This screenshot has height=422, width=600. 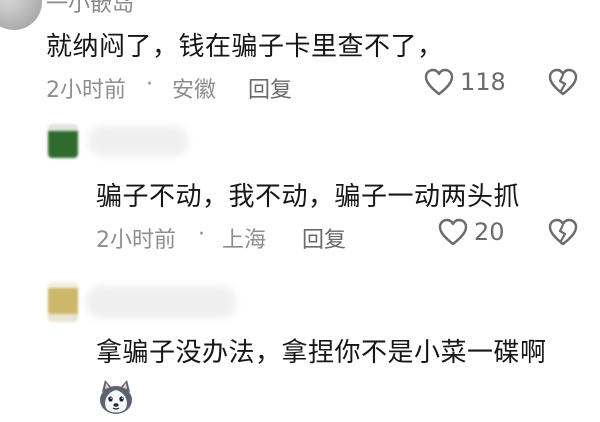 What do you see at coordinates (90, 9) in the screenshot?
I see `username: 一小嵌岛` at bounding box center [90, 9].